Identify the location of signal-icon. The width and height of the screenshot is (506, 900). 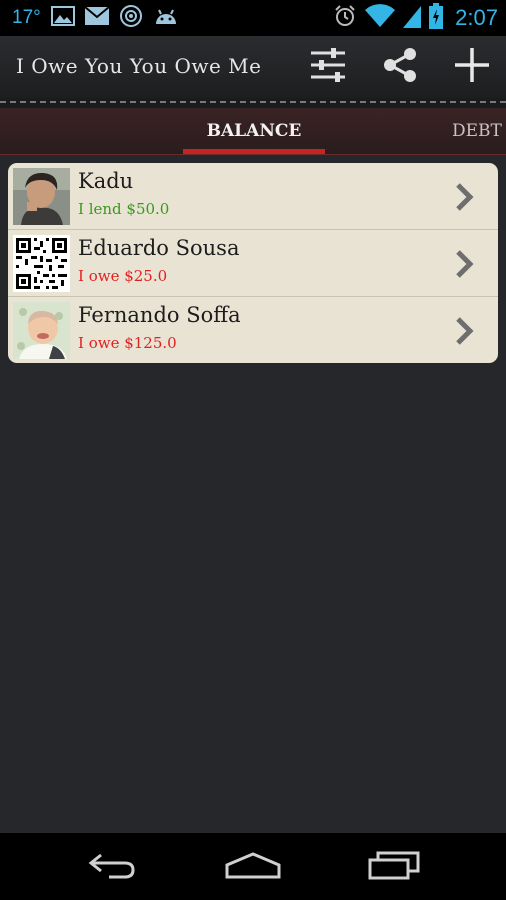
(412, 18).